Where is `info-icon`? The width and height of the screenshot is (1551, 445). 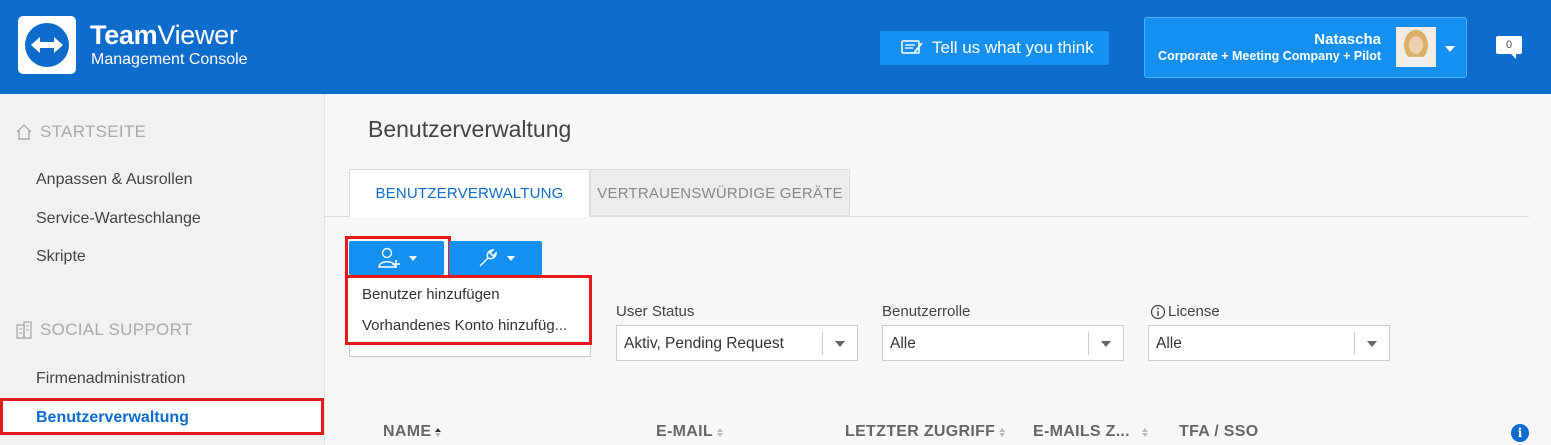 info-icon is located at coordinates (1158, 312).